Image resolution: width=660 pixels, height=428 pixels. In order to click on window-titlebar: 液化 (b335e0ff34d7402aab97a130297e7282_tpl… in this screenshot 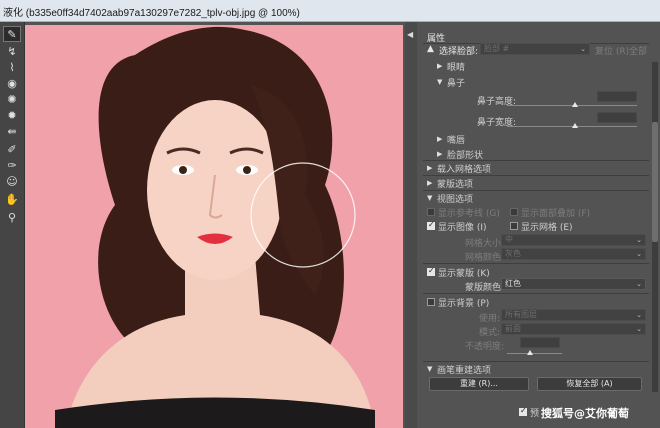, I will do `click(330, 11)`.